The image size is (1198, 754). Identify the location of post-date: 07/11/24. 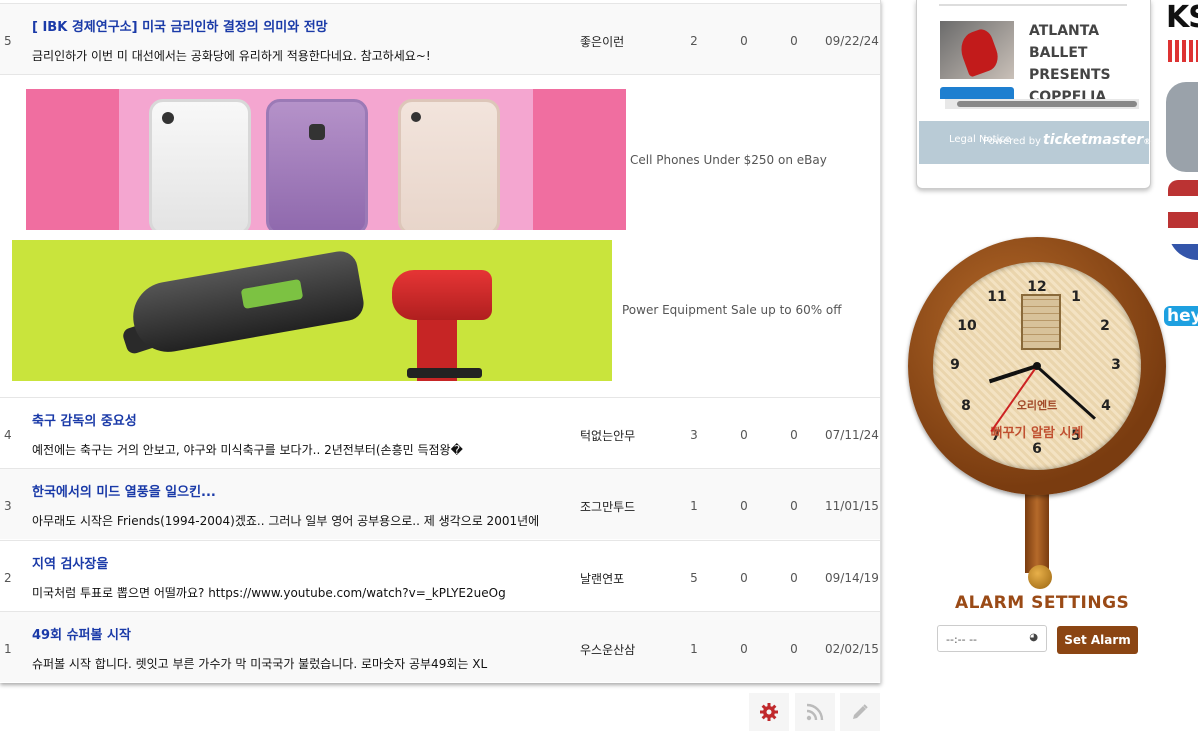
(852, 435).